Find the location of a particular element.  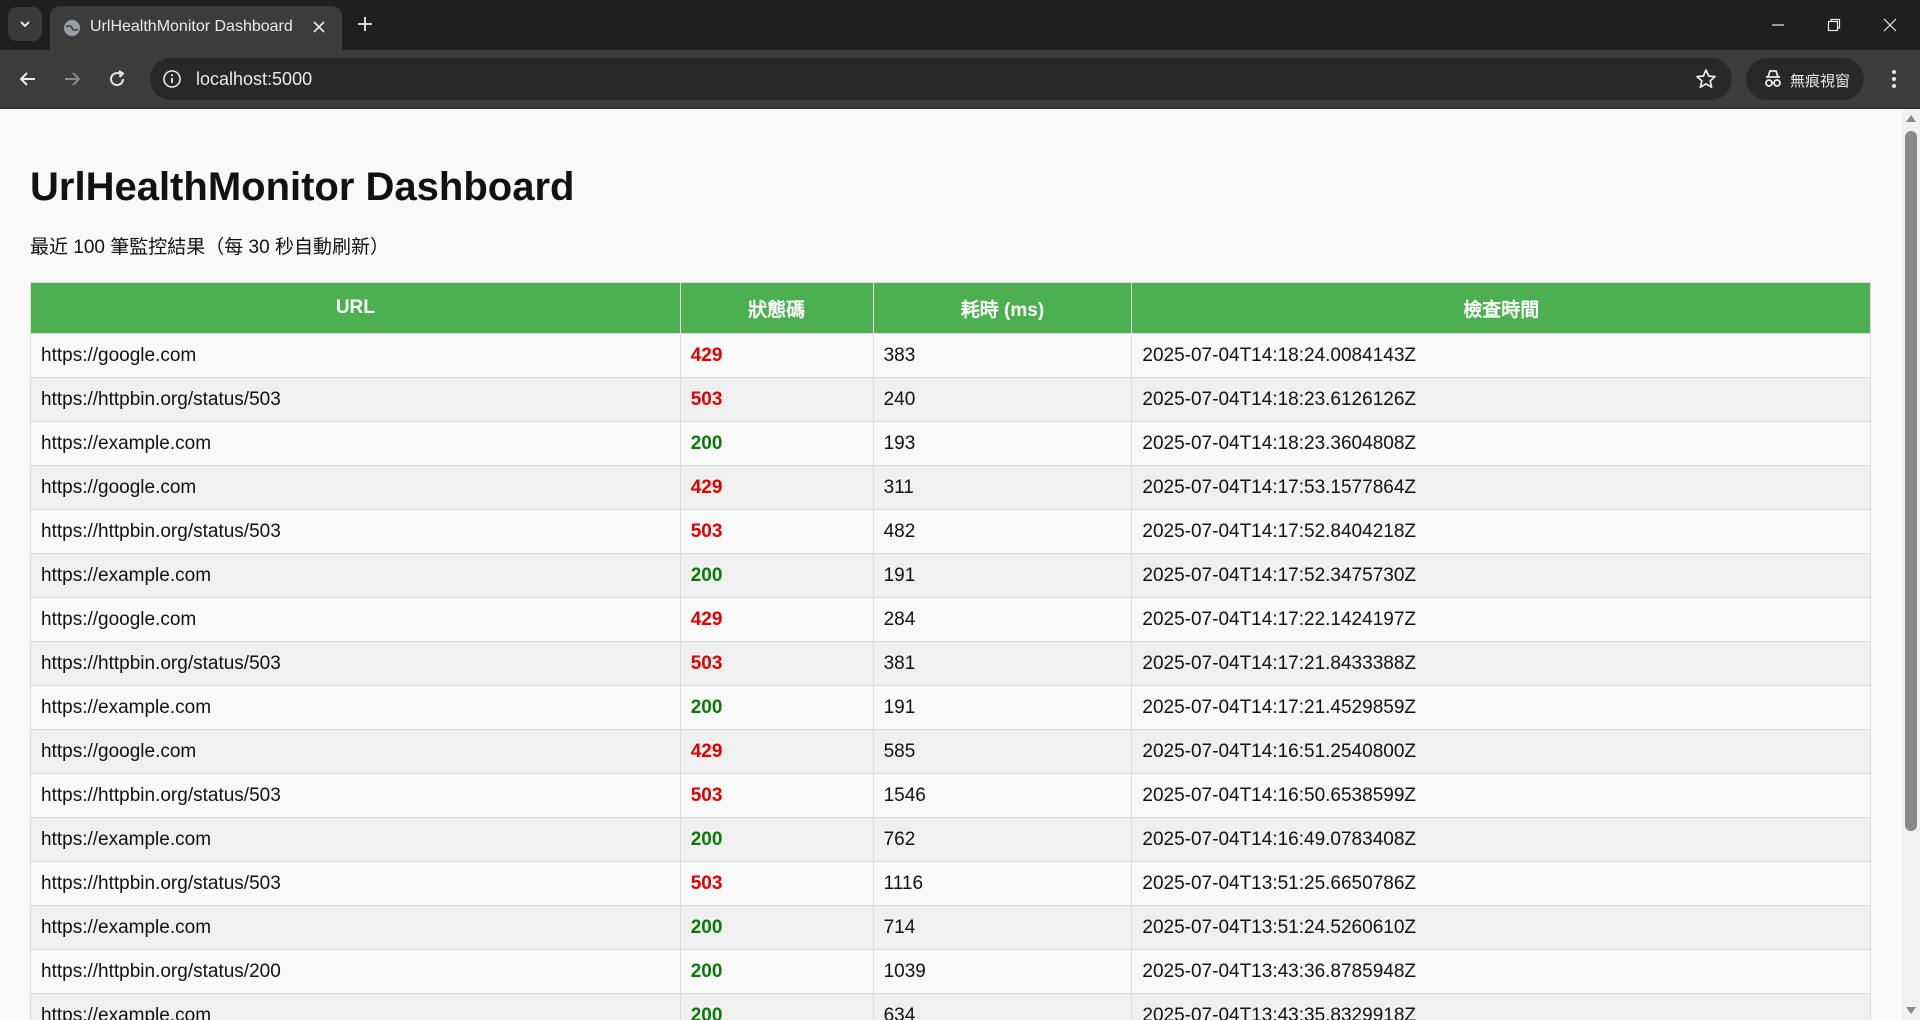

table-header-row: URL 狀態碼 耗時 (ms) 檢查時間 is located at coordinates (950, 308).